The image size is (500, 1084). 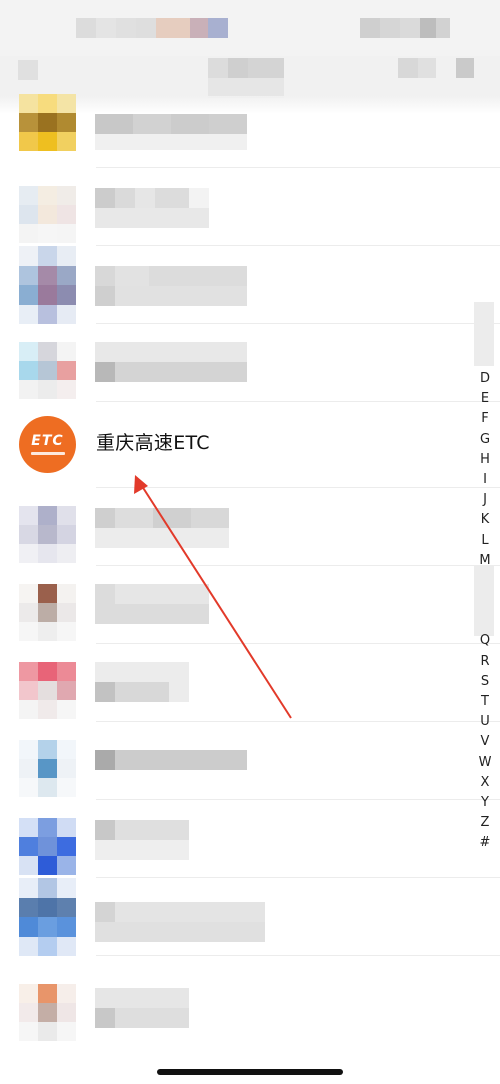 I want to click on index-letter: Q, so click(x=485, y=641).